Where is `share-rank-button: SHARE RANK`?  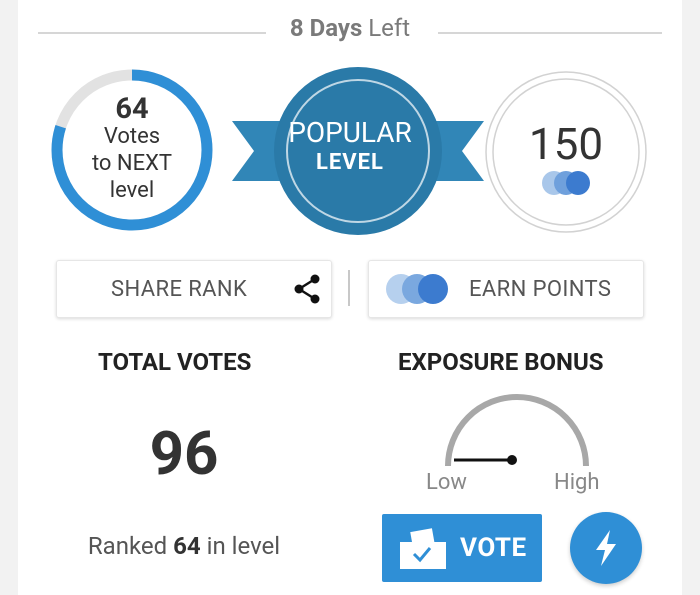 share-rank-button: SHARE RANK is located at coordinates (194, 289).